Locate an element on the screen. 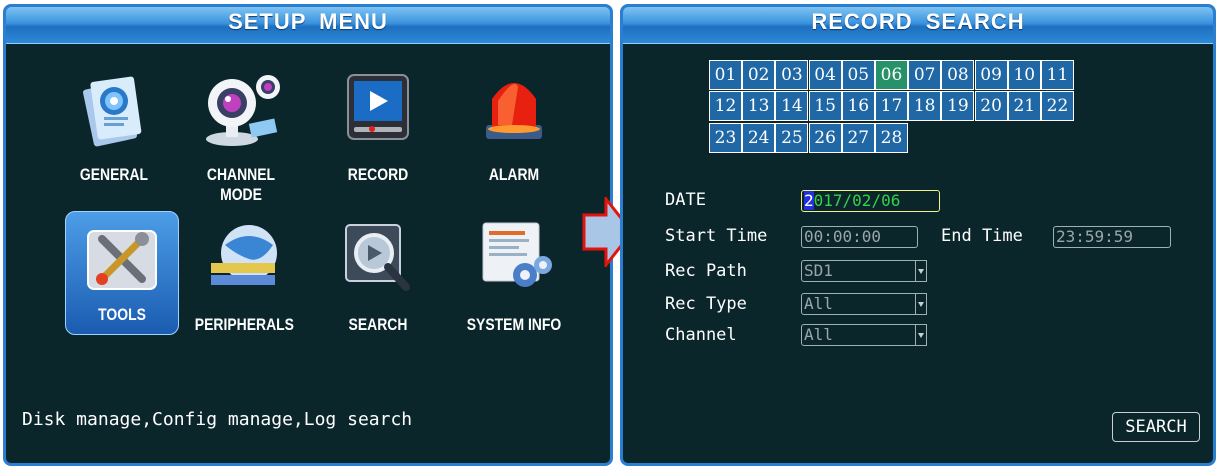 This screenshot has width=1219, height=470. calendar-day-19: 19 is located at coordinates (958, 106).